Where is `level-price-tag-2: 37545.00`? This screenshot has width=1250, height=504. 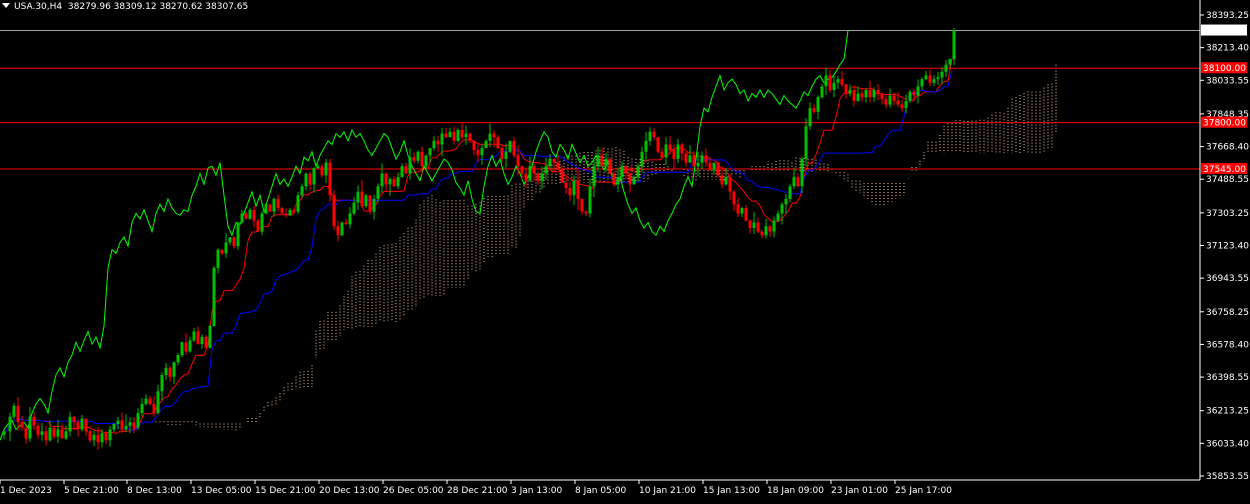
level-price-tag-2: 37545.00 is located at coordinates (1224, 170).